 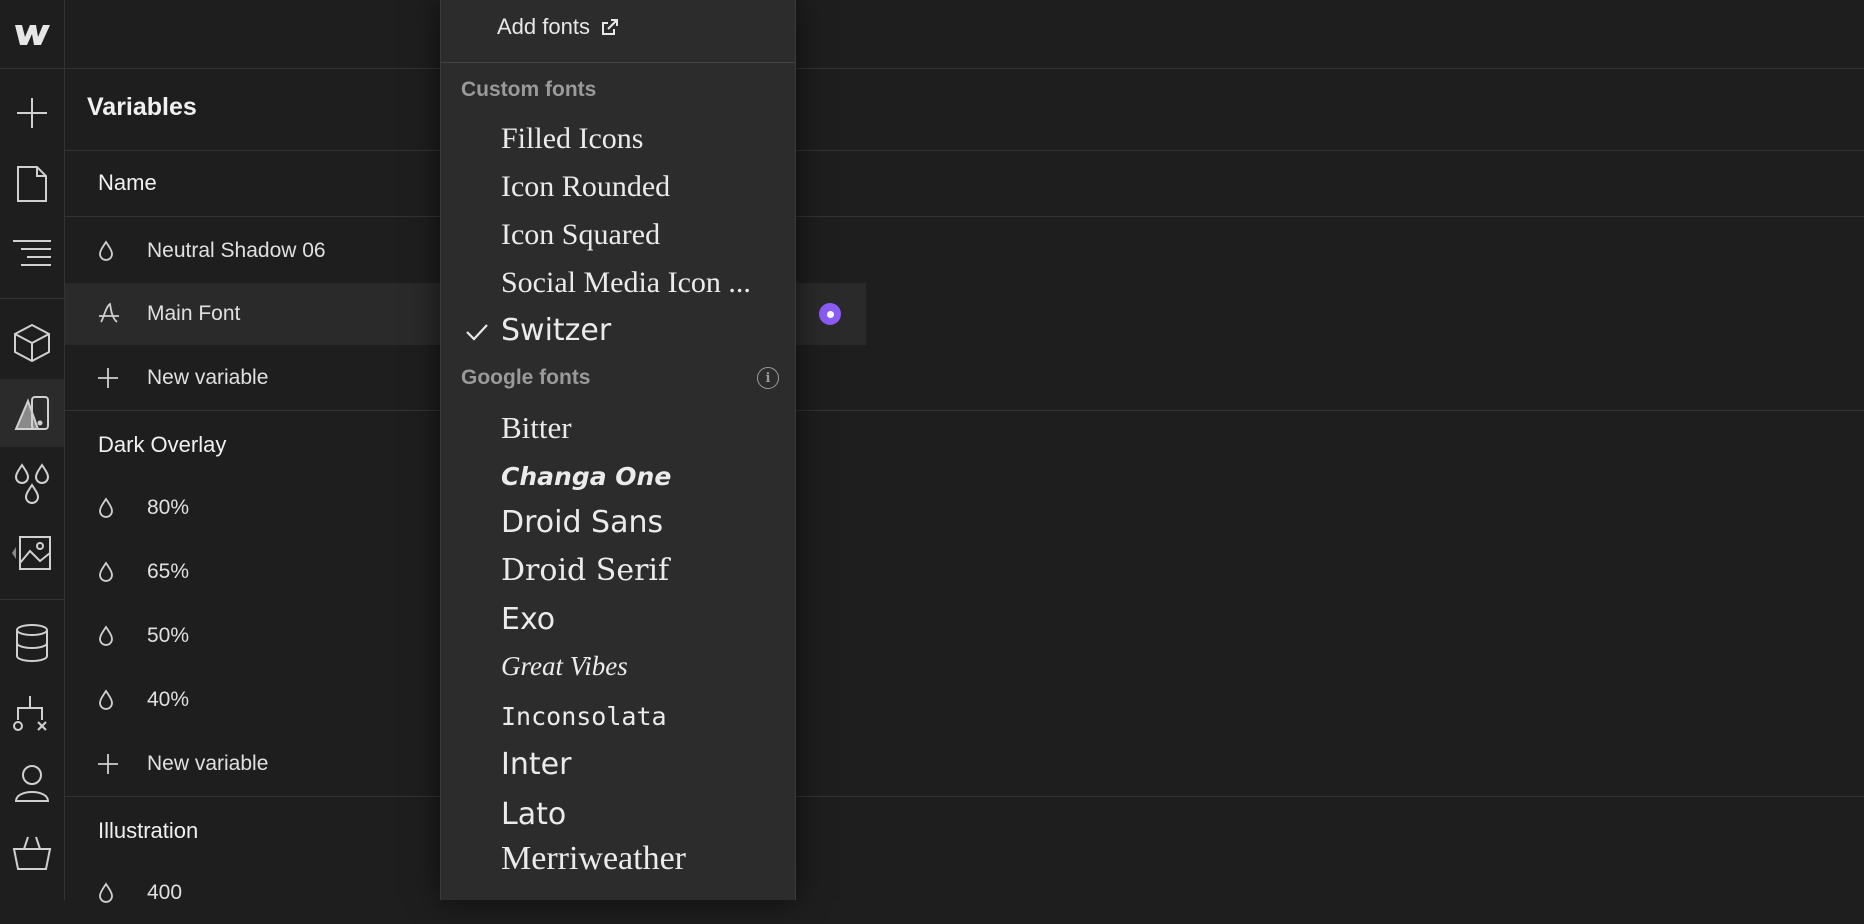 I want to click on checkmark-icon, so click(x=477, y=334).